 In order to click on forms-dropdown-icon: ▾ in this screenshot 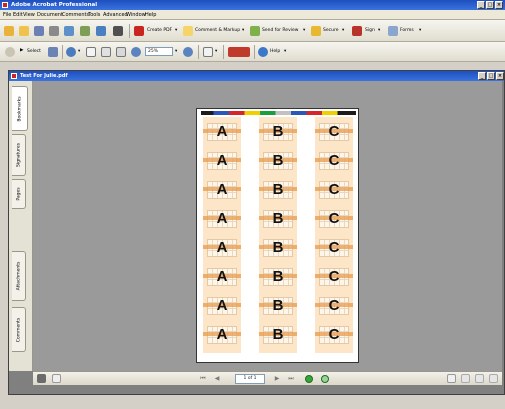, I will do `click(420, 30)`.